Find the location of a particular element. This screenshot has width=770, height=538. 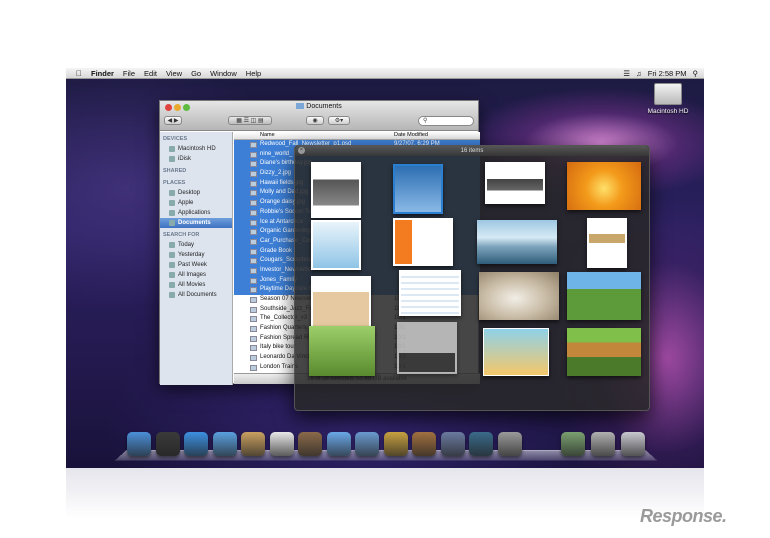

trash-icon is located at coordinates (633, 444).